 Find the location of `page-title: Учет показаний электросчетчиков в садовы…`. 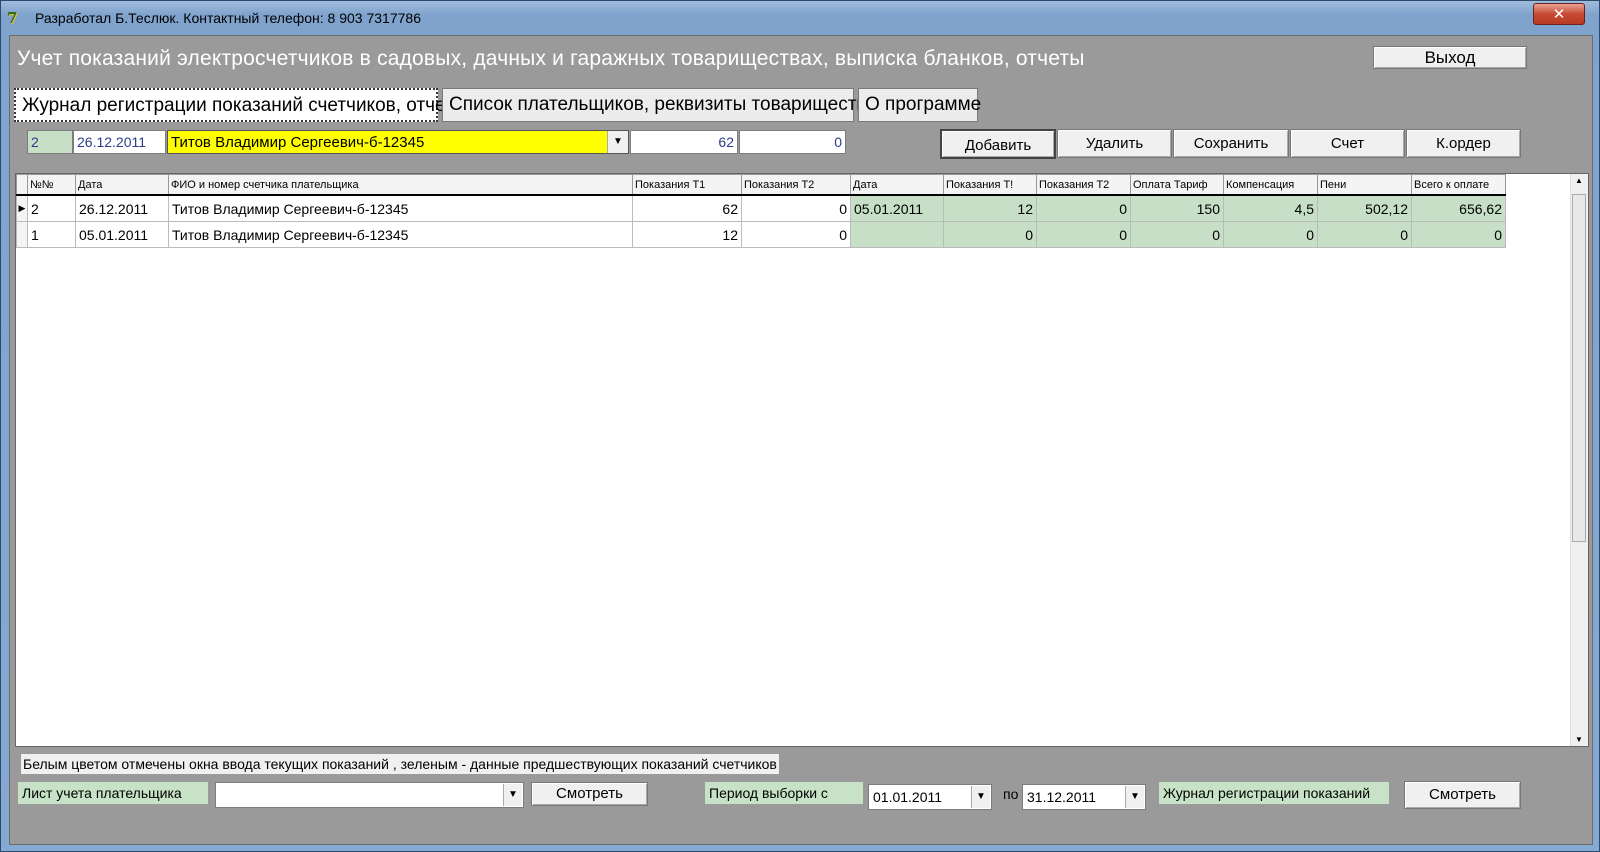

page-title: Учет показаний электросчетчиков в садовы… is located at coordinates (551, 58).